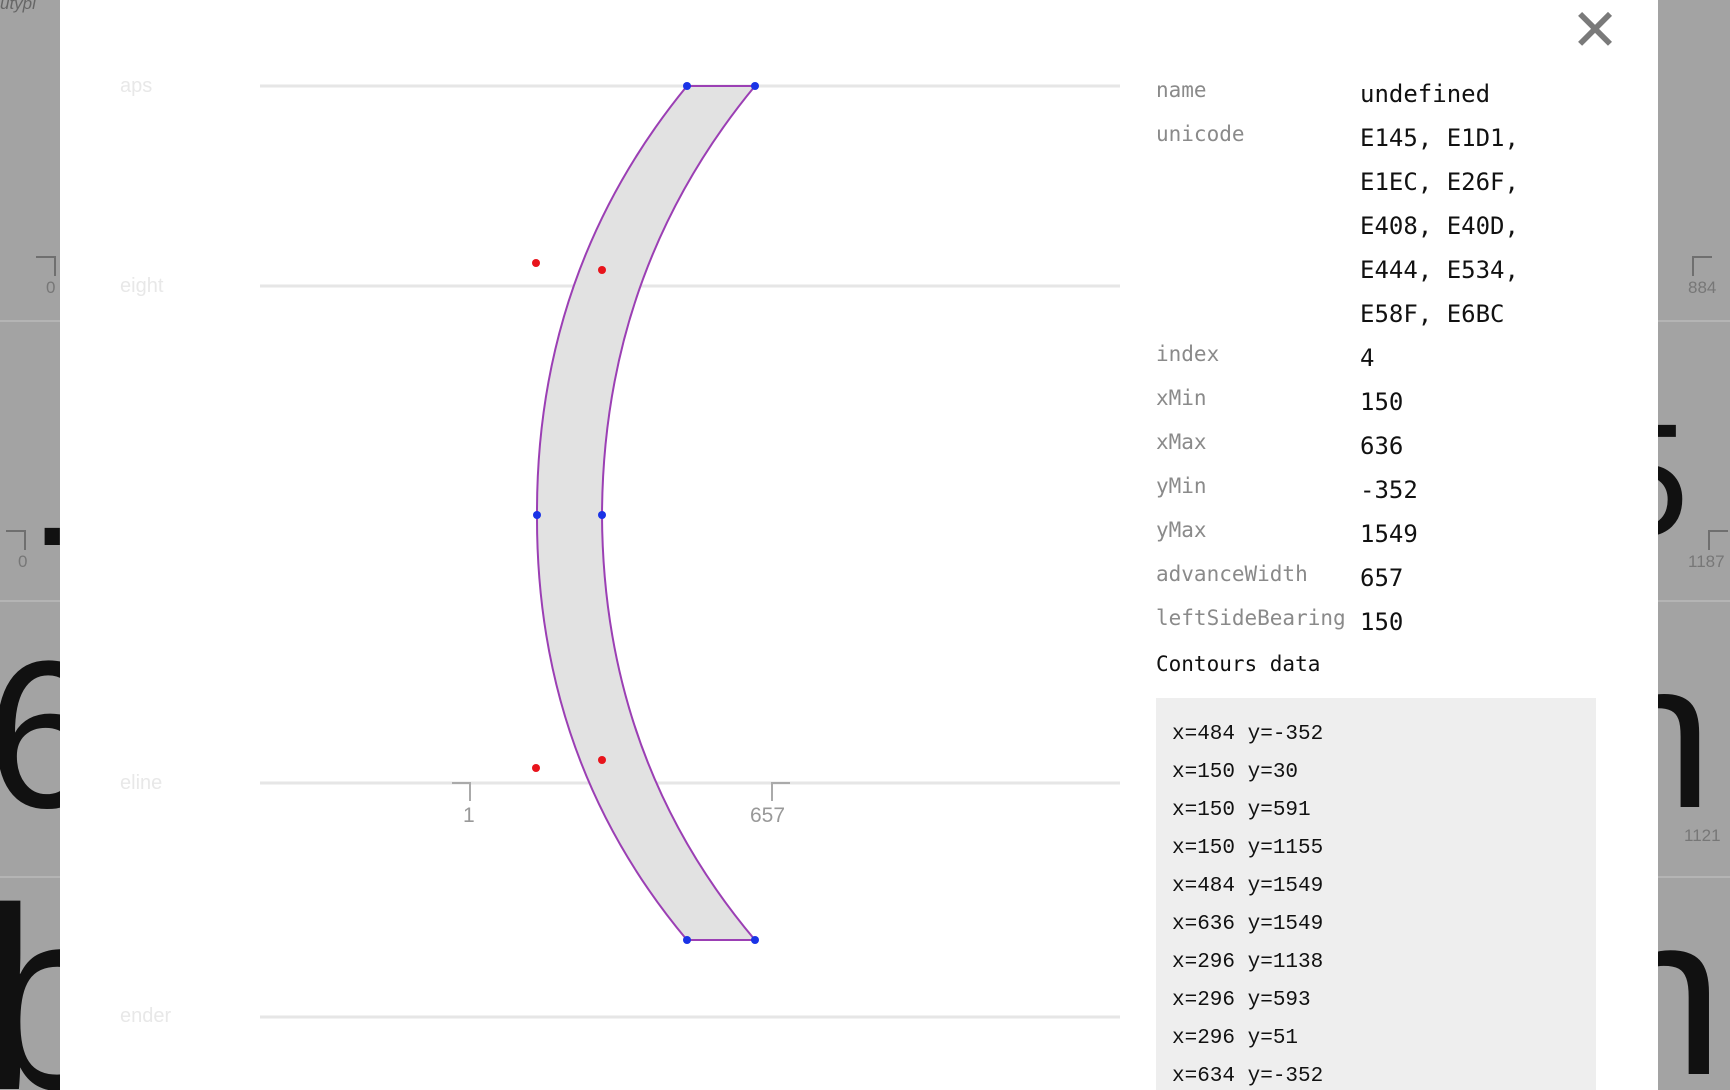 The width and height of the screenshot is (1730, 1090). I want to click on info-row-index: index 4, so click(1406, 358).